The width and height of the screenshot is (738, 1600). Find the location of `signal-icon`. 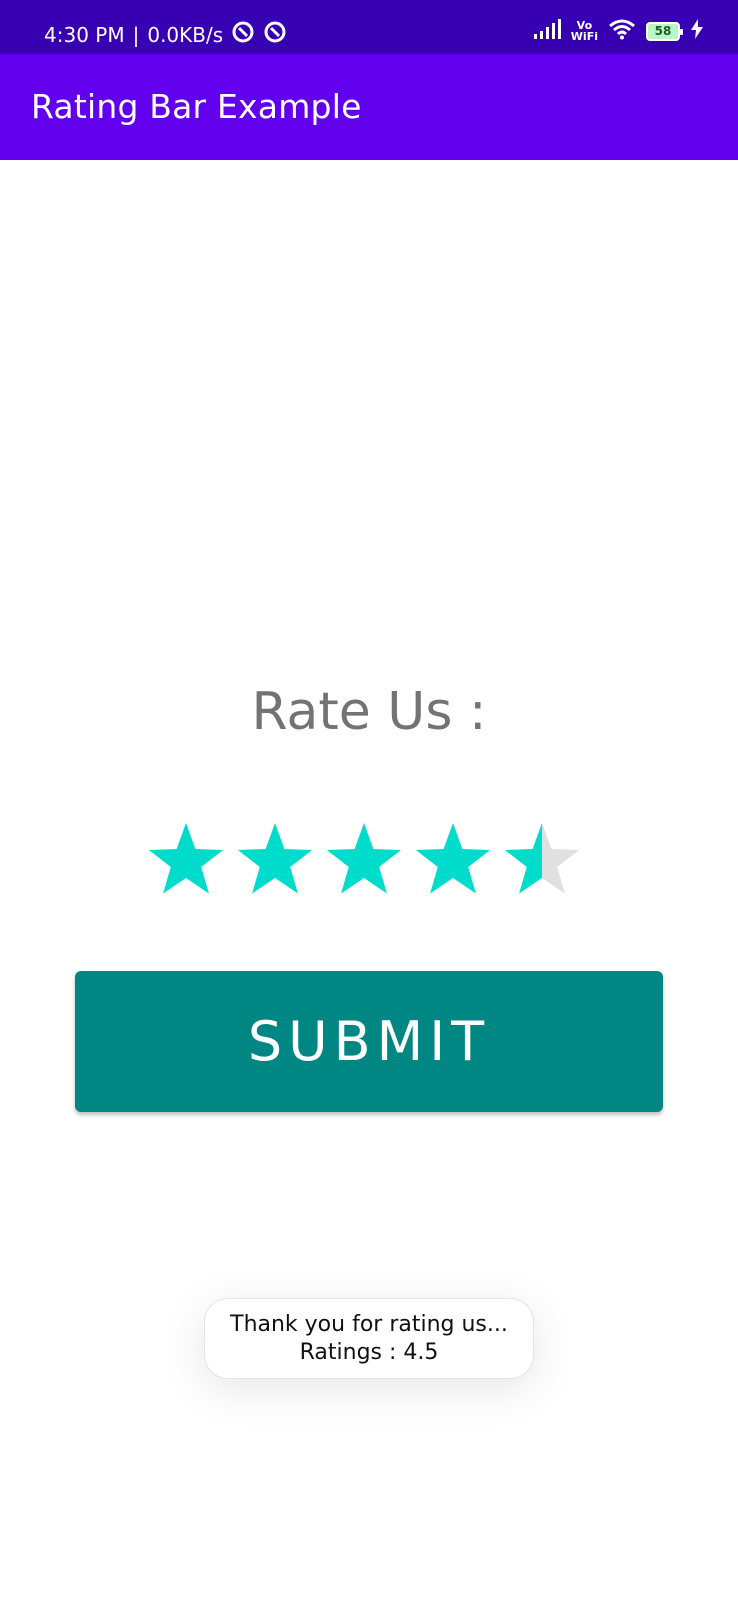

signal-icon is located at coordinates (547, 31).